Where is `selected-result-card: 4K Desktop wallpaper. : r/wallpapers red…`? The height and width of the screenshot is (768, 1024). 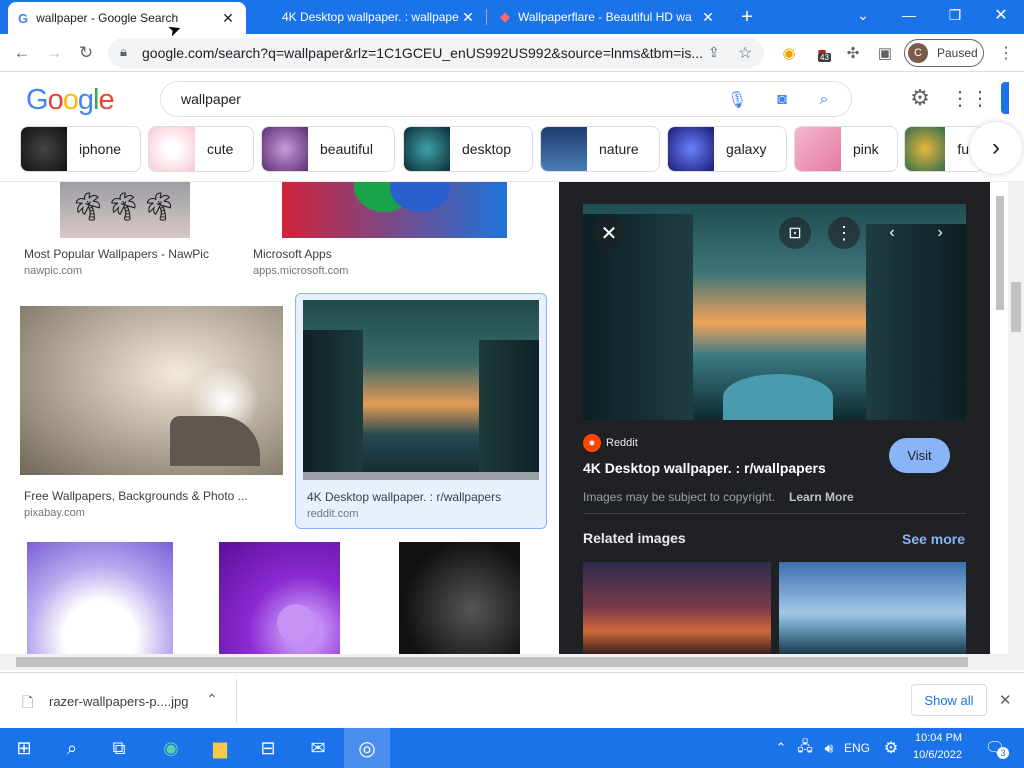
selected-result-card: 4K Desktop wallpaper. : r/wallpapers red… is located at coordinates (421, 411).